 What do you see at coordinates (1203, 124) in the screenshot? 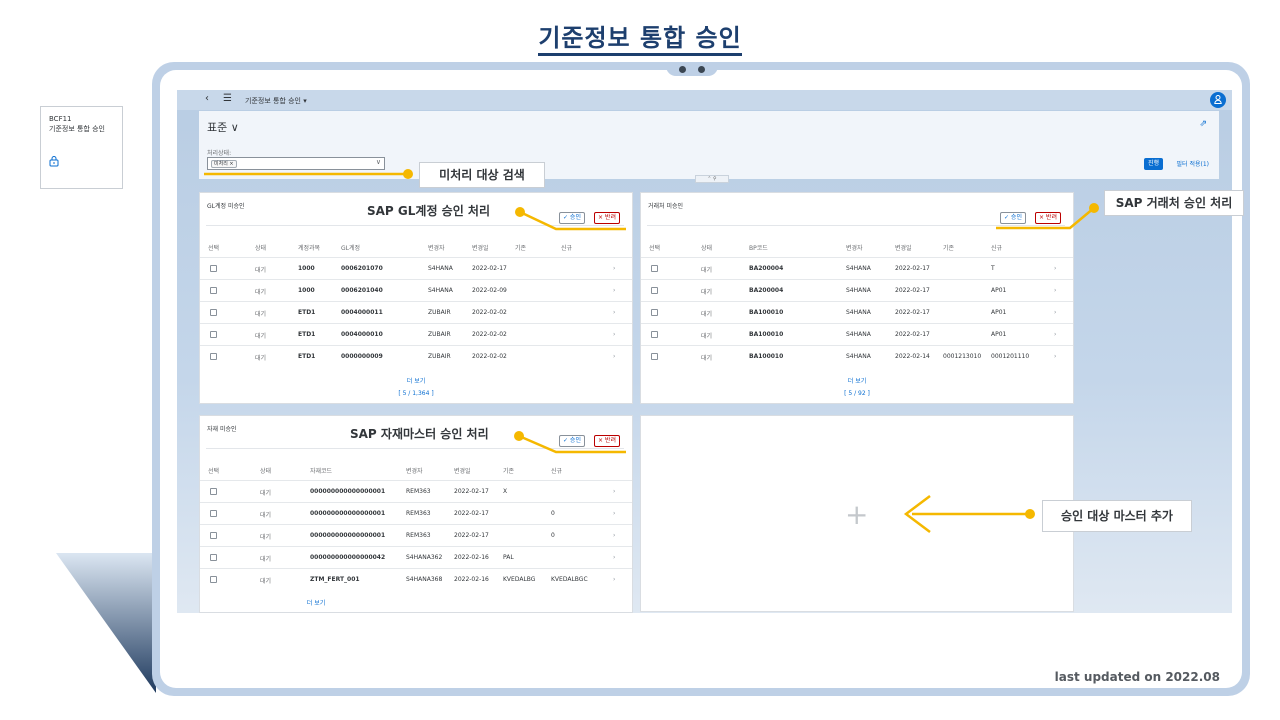
I see `share-icon: ⇗` at bounding box center [1203, 124].